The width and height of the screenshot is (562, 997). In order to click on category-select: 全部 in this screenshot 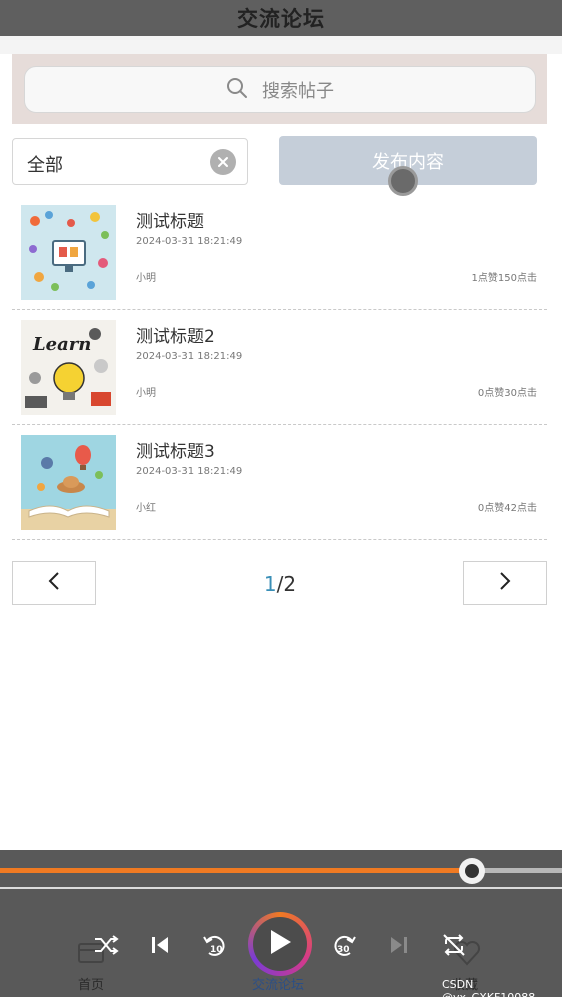, I will do `click(130, 161)`.